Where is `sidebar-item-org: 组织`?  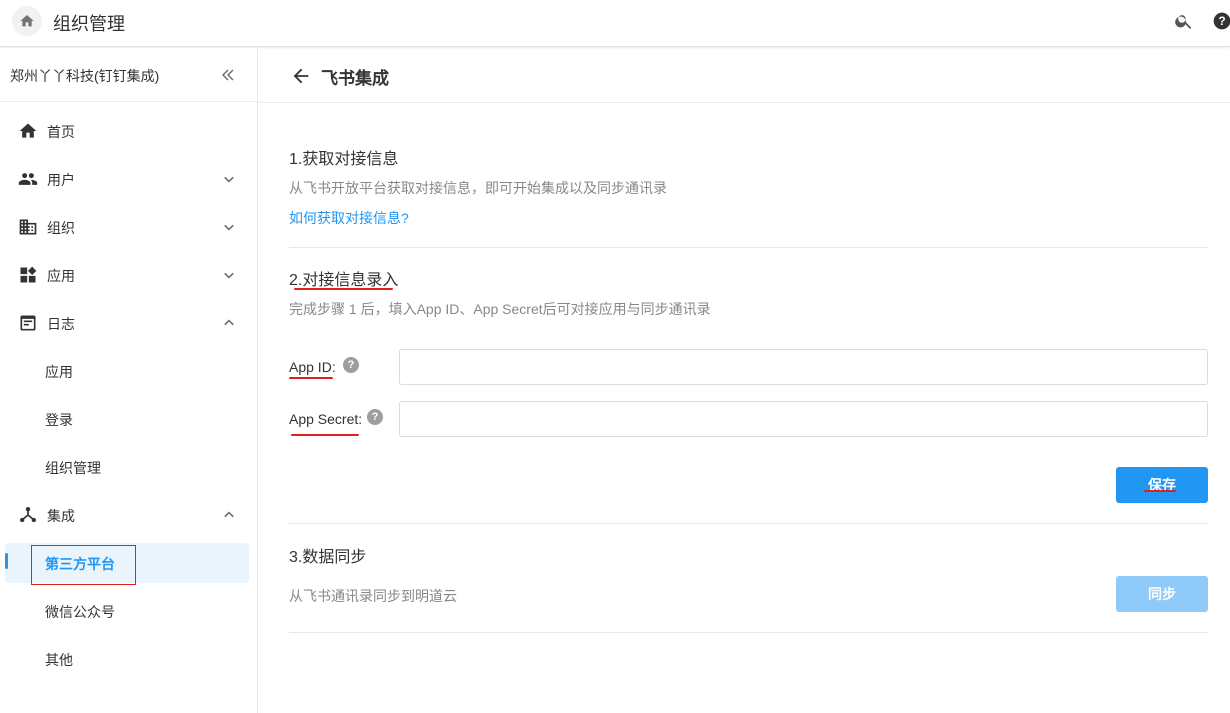 sidebar-item-org: 组织 is located at coordinates (128, 227).